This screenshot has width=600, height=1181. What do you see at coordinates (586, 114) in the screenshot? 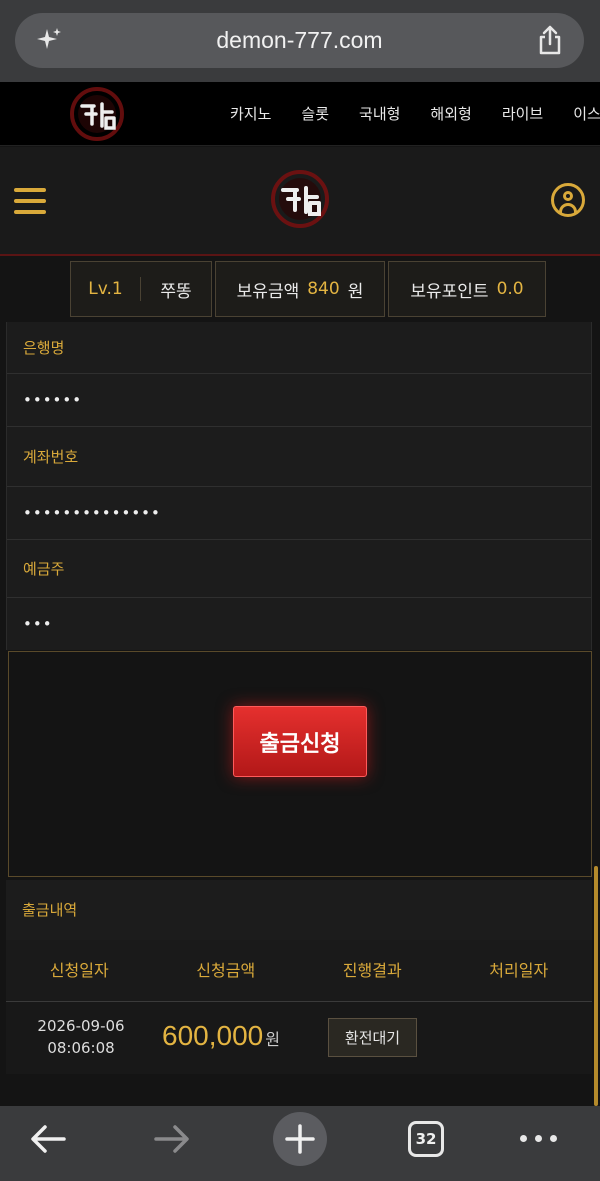
I see `nav-item-more: 이스` at bounding box center [586, 114].